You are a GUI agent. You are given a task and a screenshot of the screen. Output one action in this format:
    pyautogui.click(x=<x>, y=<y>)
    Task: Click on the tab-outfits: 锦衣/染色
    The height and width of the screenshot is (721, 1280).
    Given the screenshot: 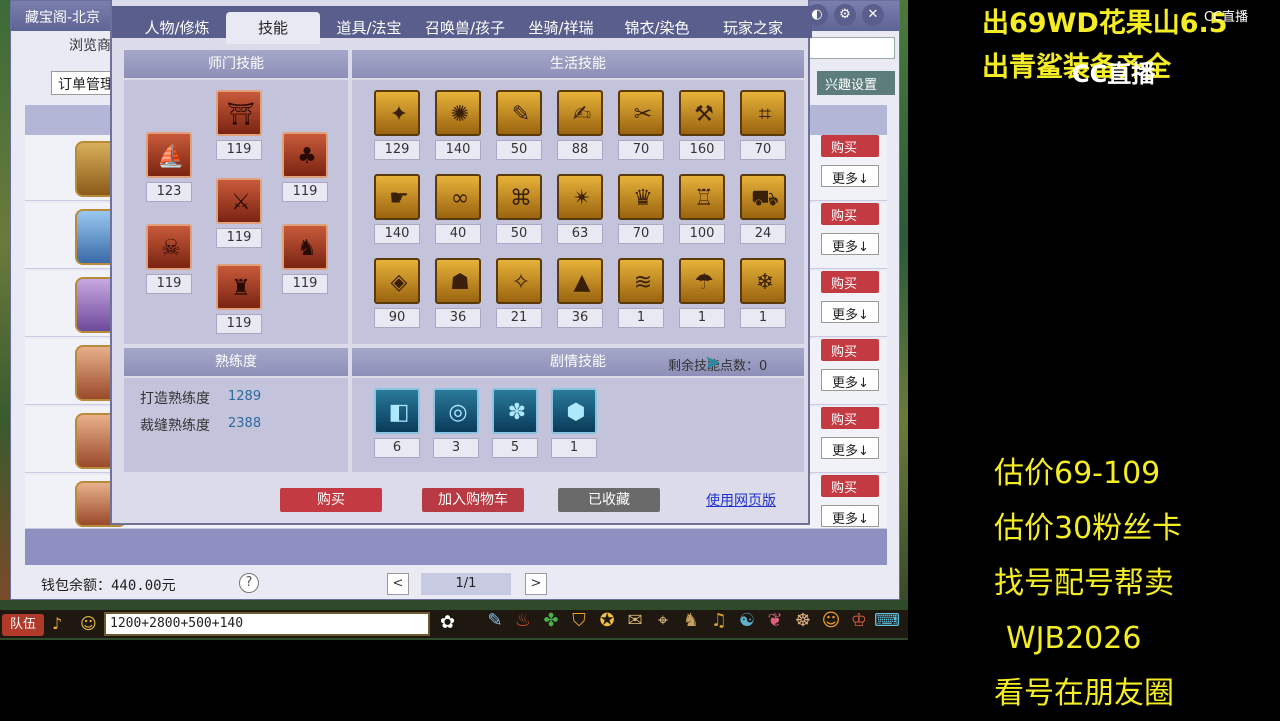 What is the action you would take?
    pyautogui.click(x=657, y=28)
    